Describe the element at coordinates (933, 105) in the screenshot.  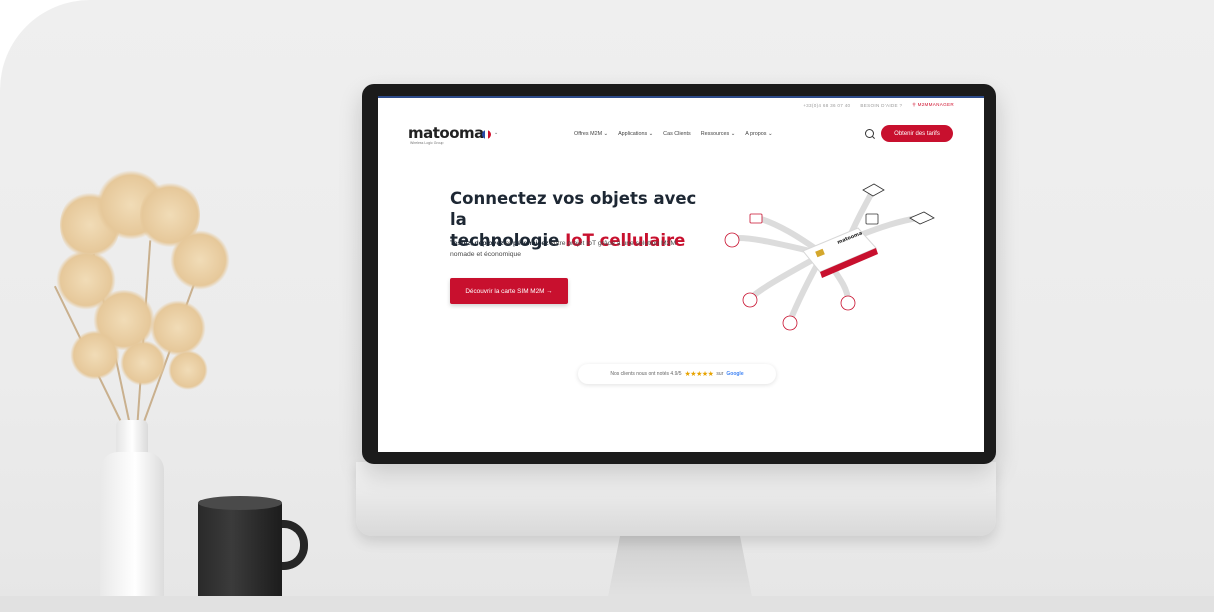
I see `account-link: ⚲ M2MMANAGER` at that location.